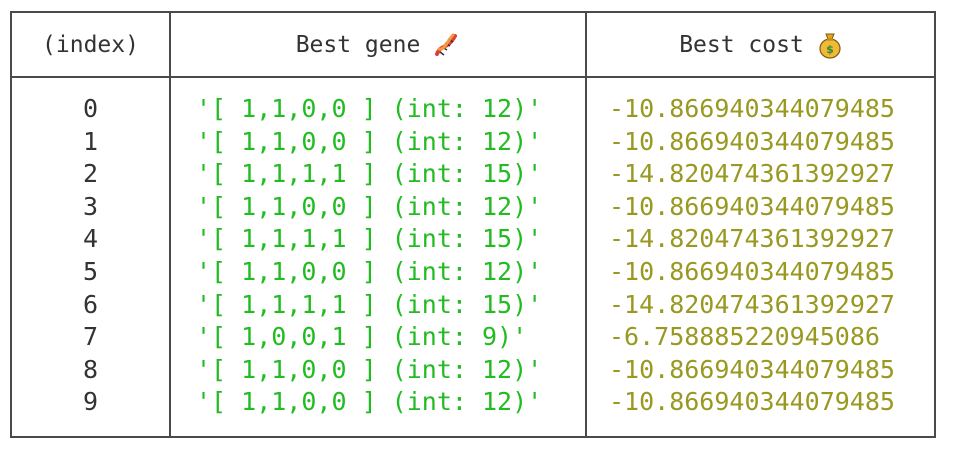 This screenshot has width=957, height=450. Describe the element at coordinates (90, 206) in the screenshot. I see `row-index: 3` at that location.